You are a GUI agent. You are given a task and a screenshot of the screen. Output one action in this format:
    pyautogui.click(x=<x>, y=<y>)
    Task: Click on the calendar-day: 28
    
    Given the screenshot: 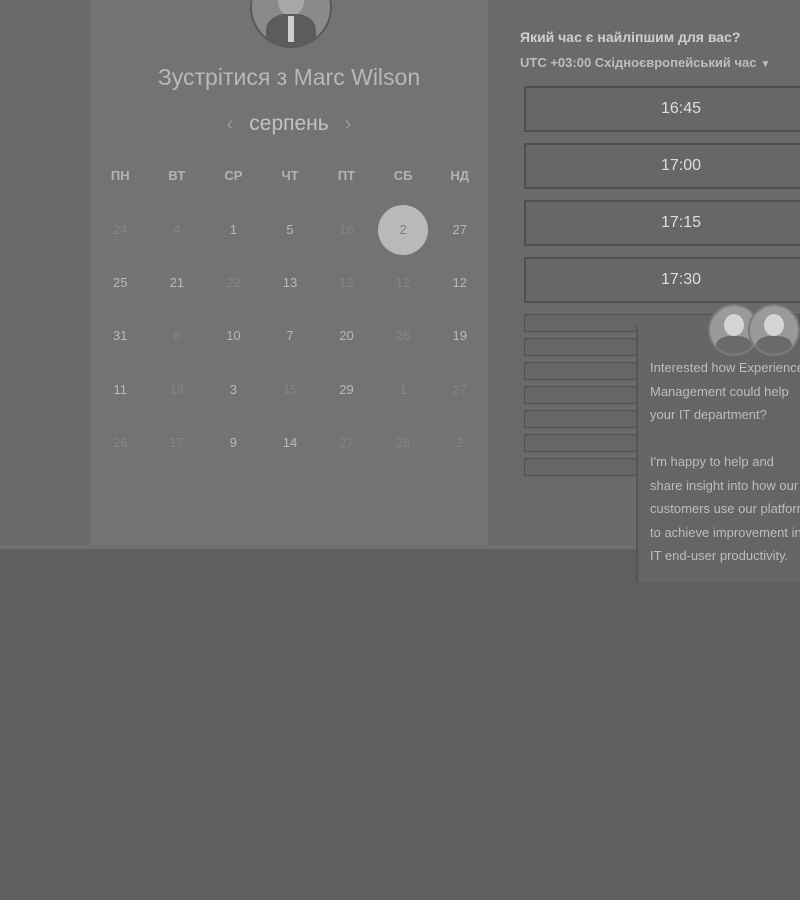 What is the action you would take?
    pyautogui.click(x=403, y=442)
    